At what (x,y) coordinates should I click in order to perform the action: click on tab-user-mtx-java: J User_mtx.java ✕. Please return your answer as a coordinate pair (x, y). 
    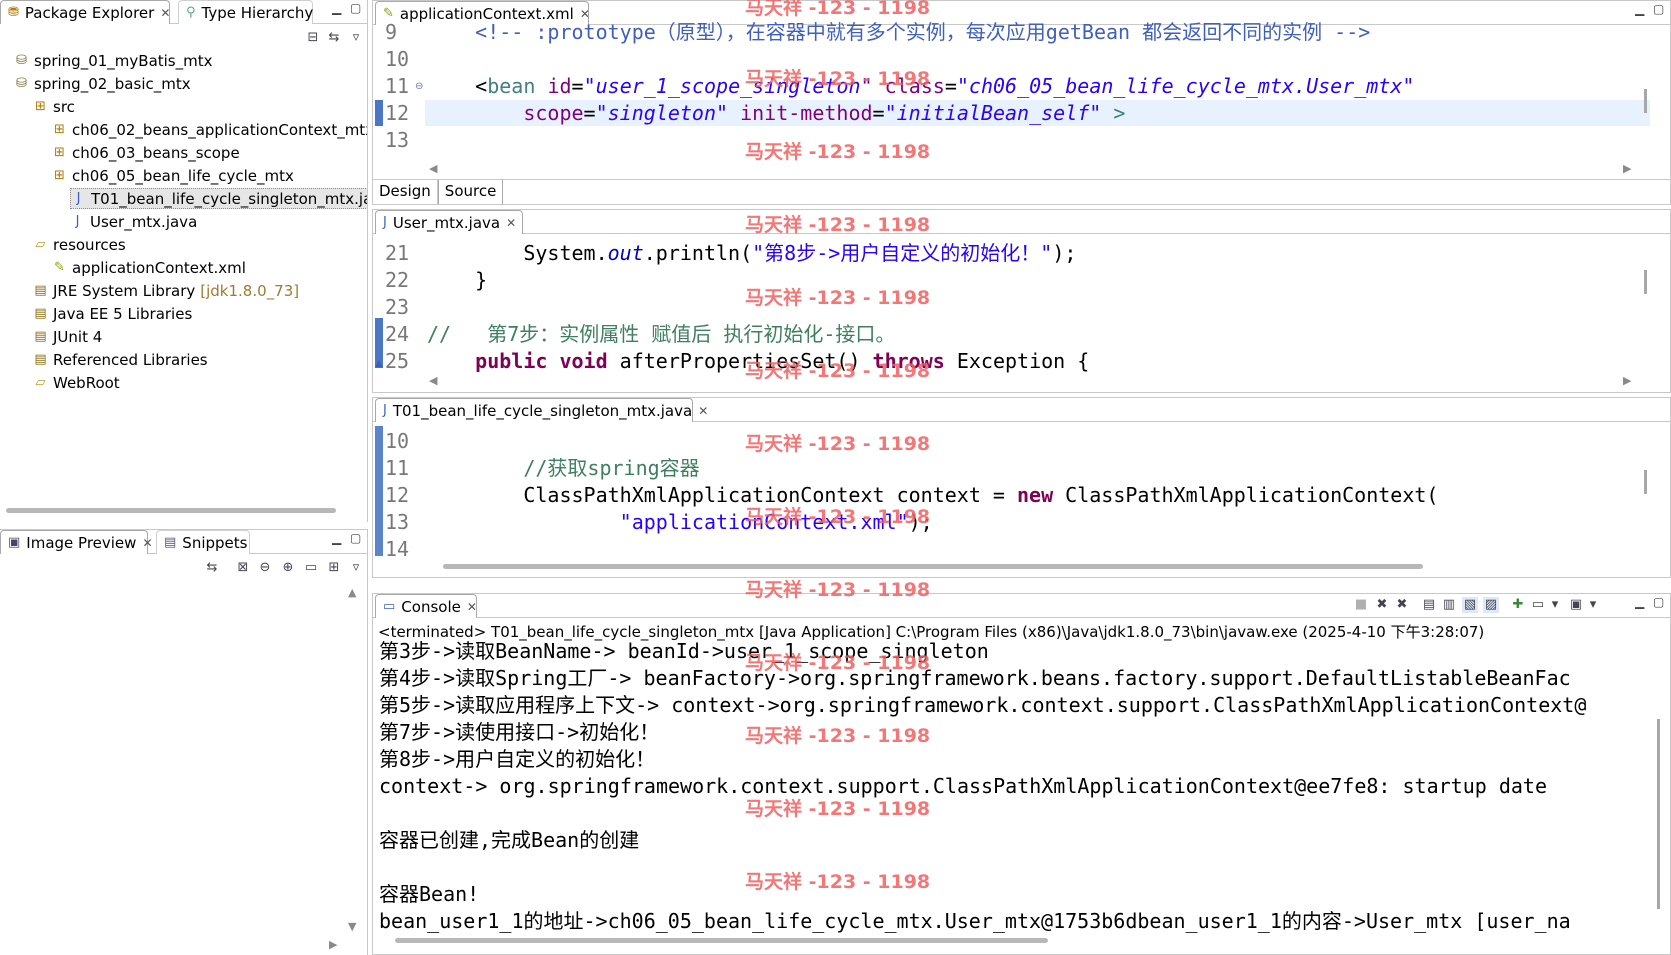
    Looking at the image, I should click on (449, 222).